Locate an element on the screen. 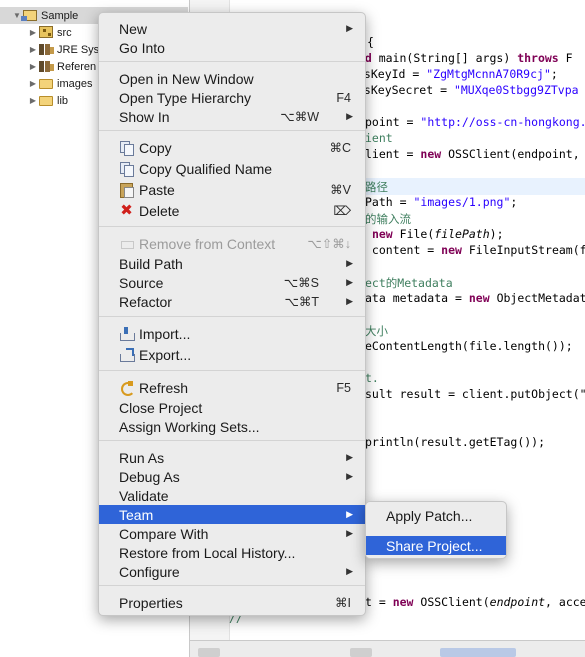  menu-item-copy-qualified-name: Copy Qualified Name is located at coordinates (232, 168).